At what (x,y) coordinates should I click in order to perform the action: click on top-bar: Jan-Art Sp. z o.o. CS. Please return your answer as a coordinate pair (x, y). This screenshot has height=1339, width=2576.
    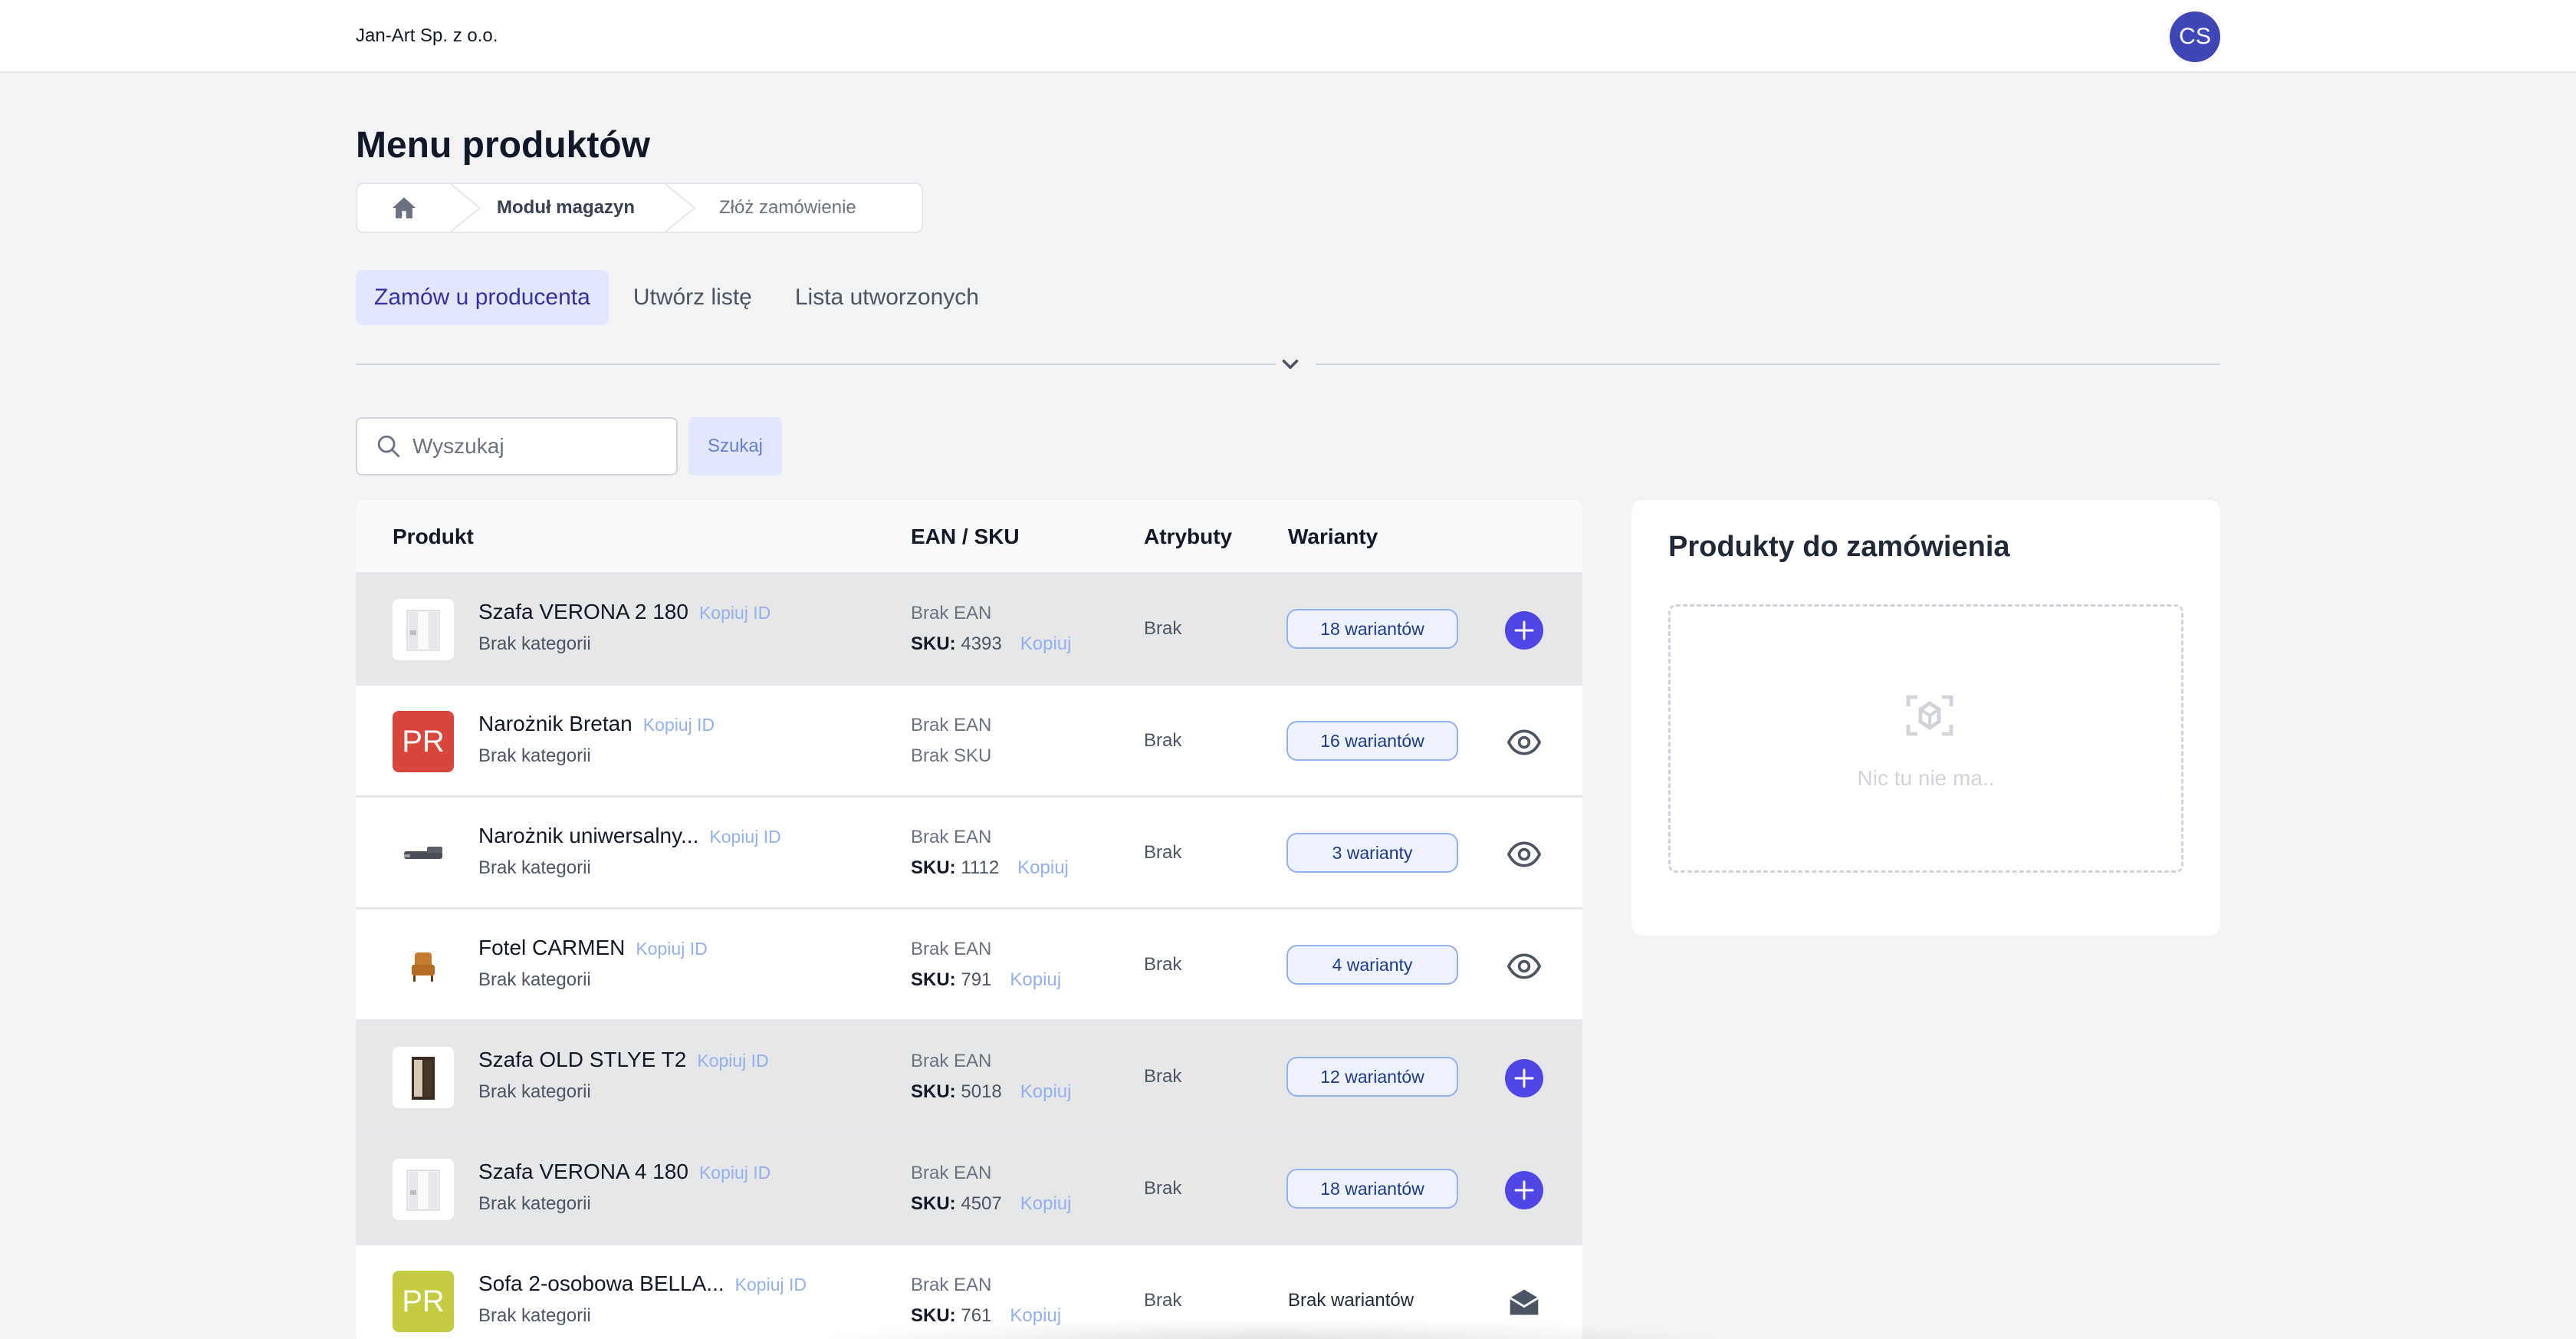
    Looking at the image, I should click on (1288, 36).